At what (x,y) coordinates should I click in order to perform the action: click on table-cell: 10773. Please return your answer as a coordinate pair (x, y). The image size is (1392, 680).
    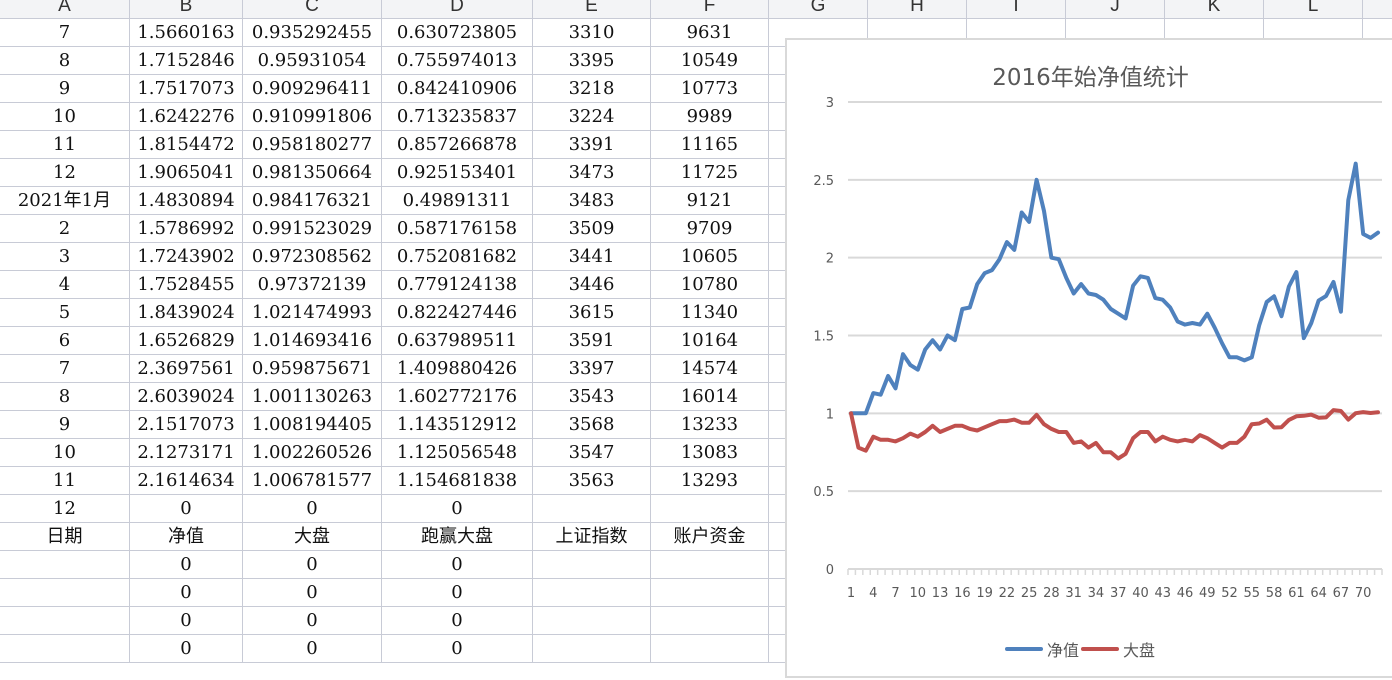
    Looking at the image, I should click on (710, 89).